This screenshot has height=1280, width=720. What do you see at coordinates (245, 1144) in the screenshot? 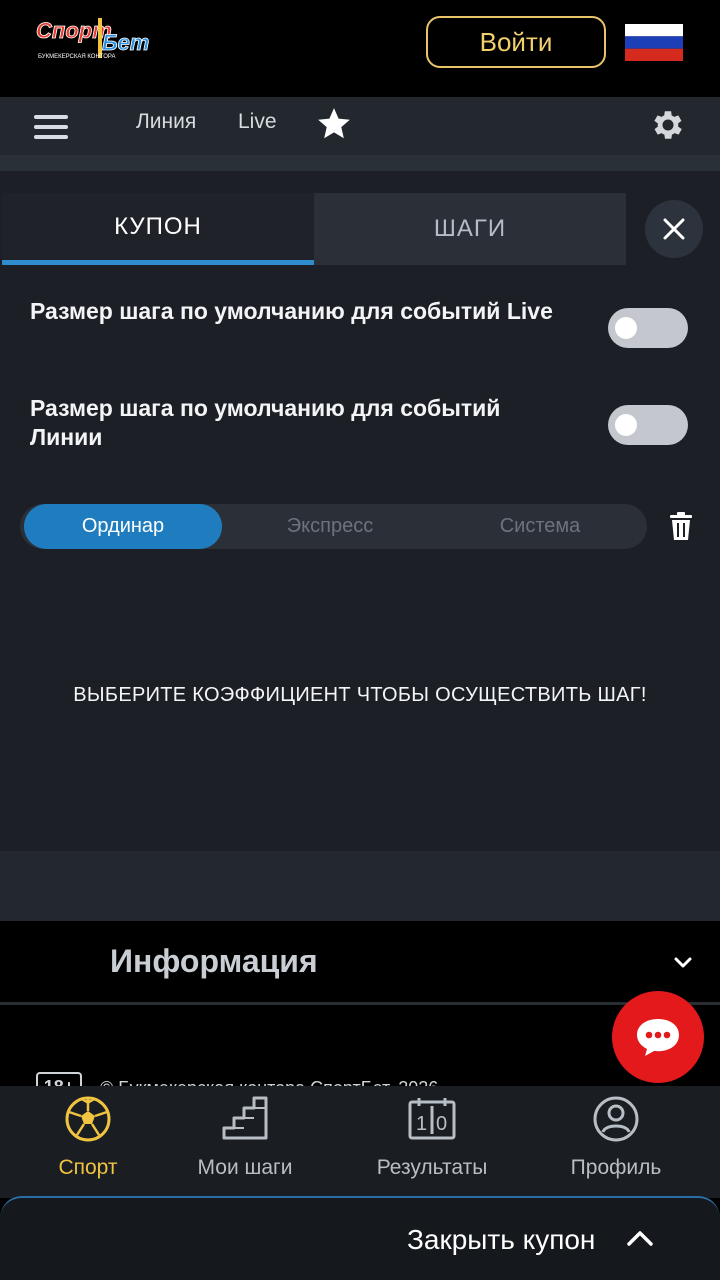
I see `bottom-tab-my-bets: Мои шаги` at bounding box center [245, 1144].